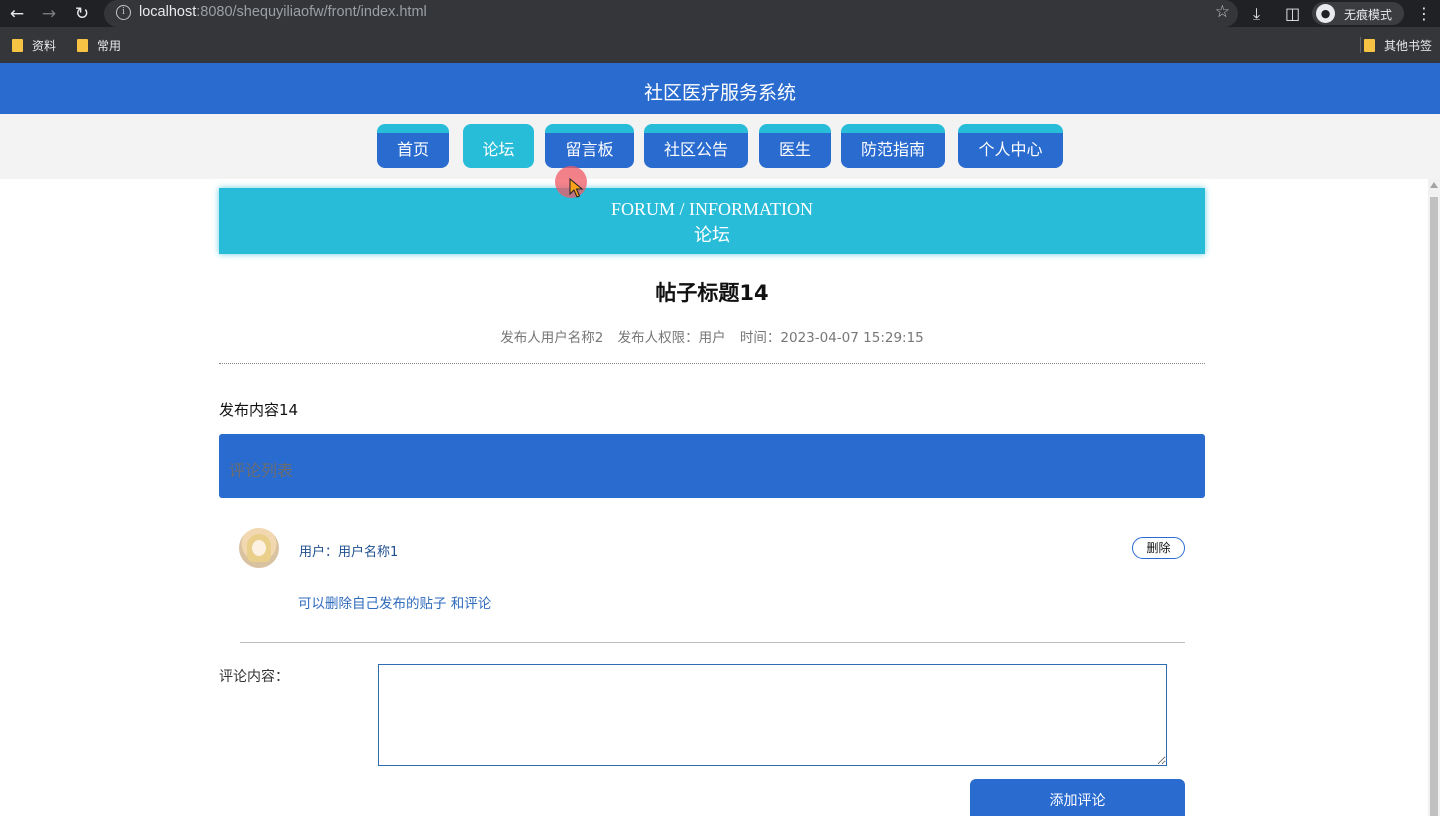 This screenshot has height=816, width=1440. Describe the element at coordinates (893, 146) in the screenshot. I see `nav-prevention-guide: 防范指南` at that location.